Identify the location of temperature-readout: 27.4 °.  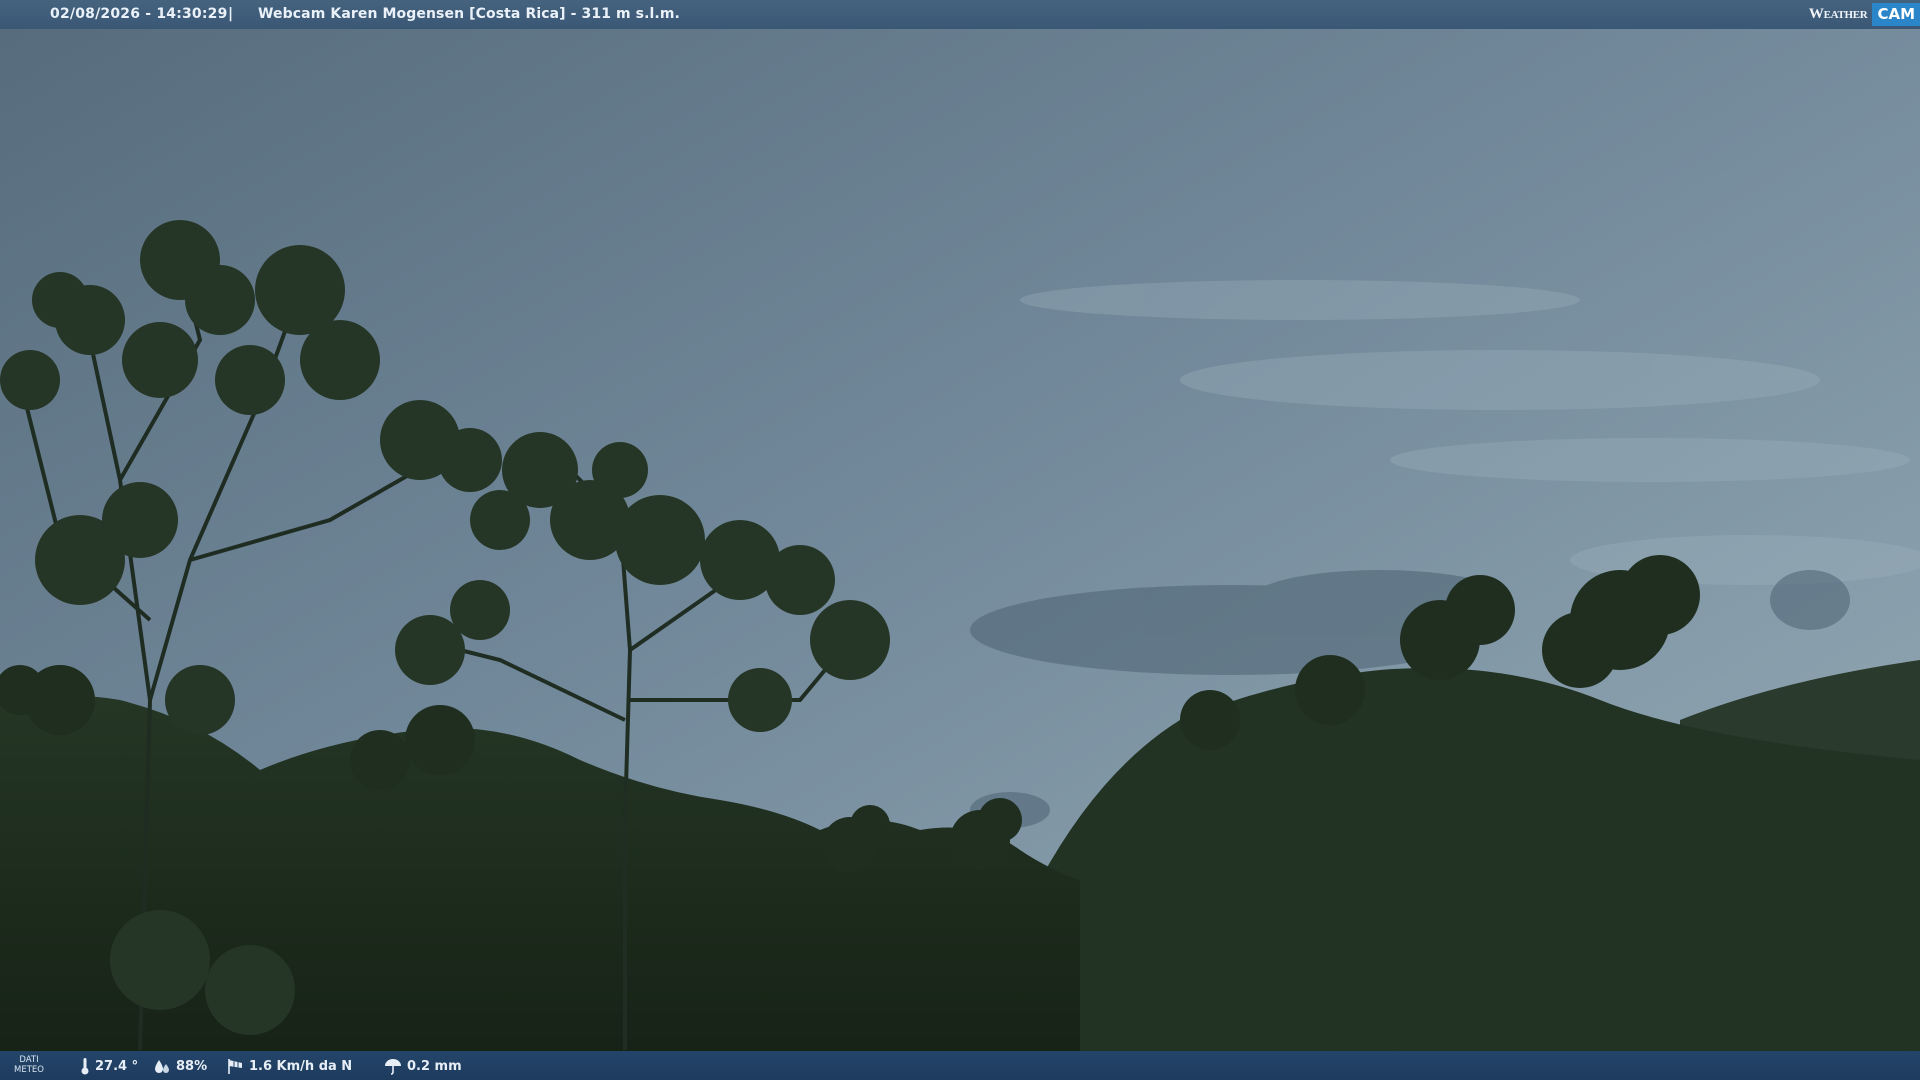
(109, 1066).